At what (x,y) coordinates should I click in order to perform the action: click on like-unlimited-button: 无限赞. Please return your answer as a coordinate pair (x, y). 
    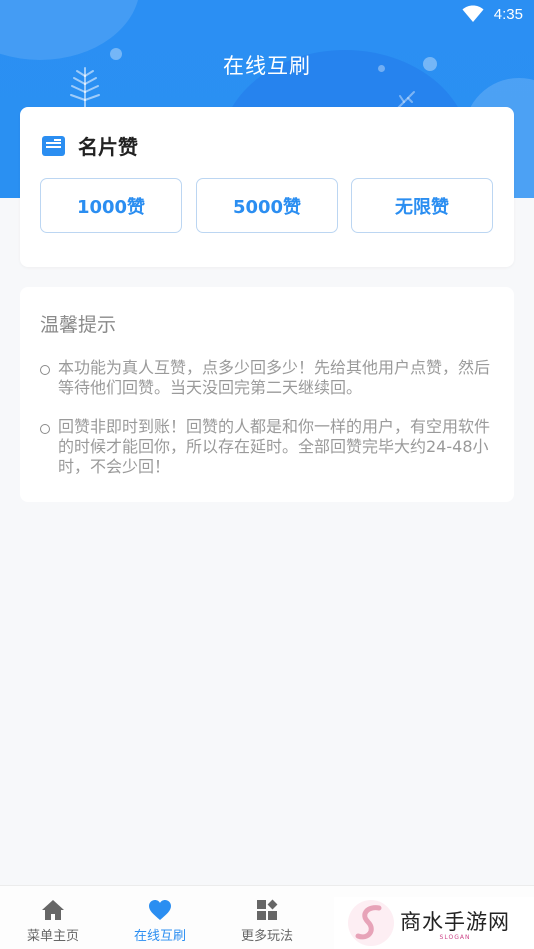
    Looking at the image, I should click on (422, 205).